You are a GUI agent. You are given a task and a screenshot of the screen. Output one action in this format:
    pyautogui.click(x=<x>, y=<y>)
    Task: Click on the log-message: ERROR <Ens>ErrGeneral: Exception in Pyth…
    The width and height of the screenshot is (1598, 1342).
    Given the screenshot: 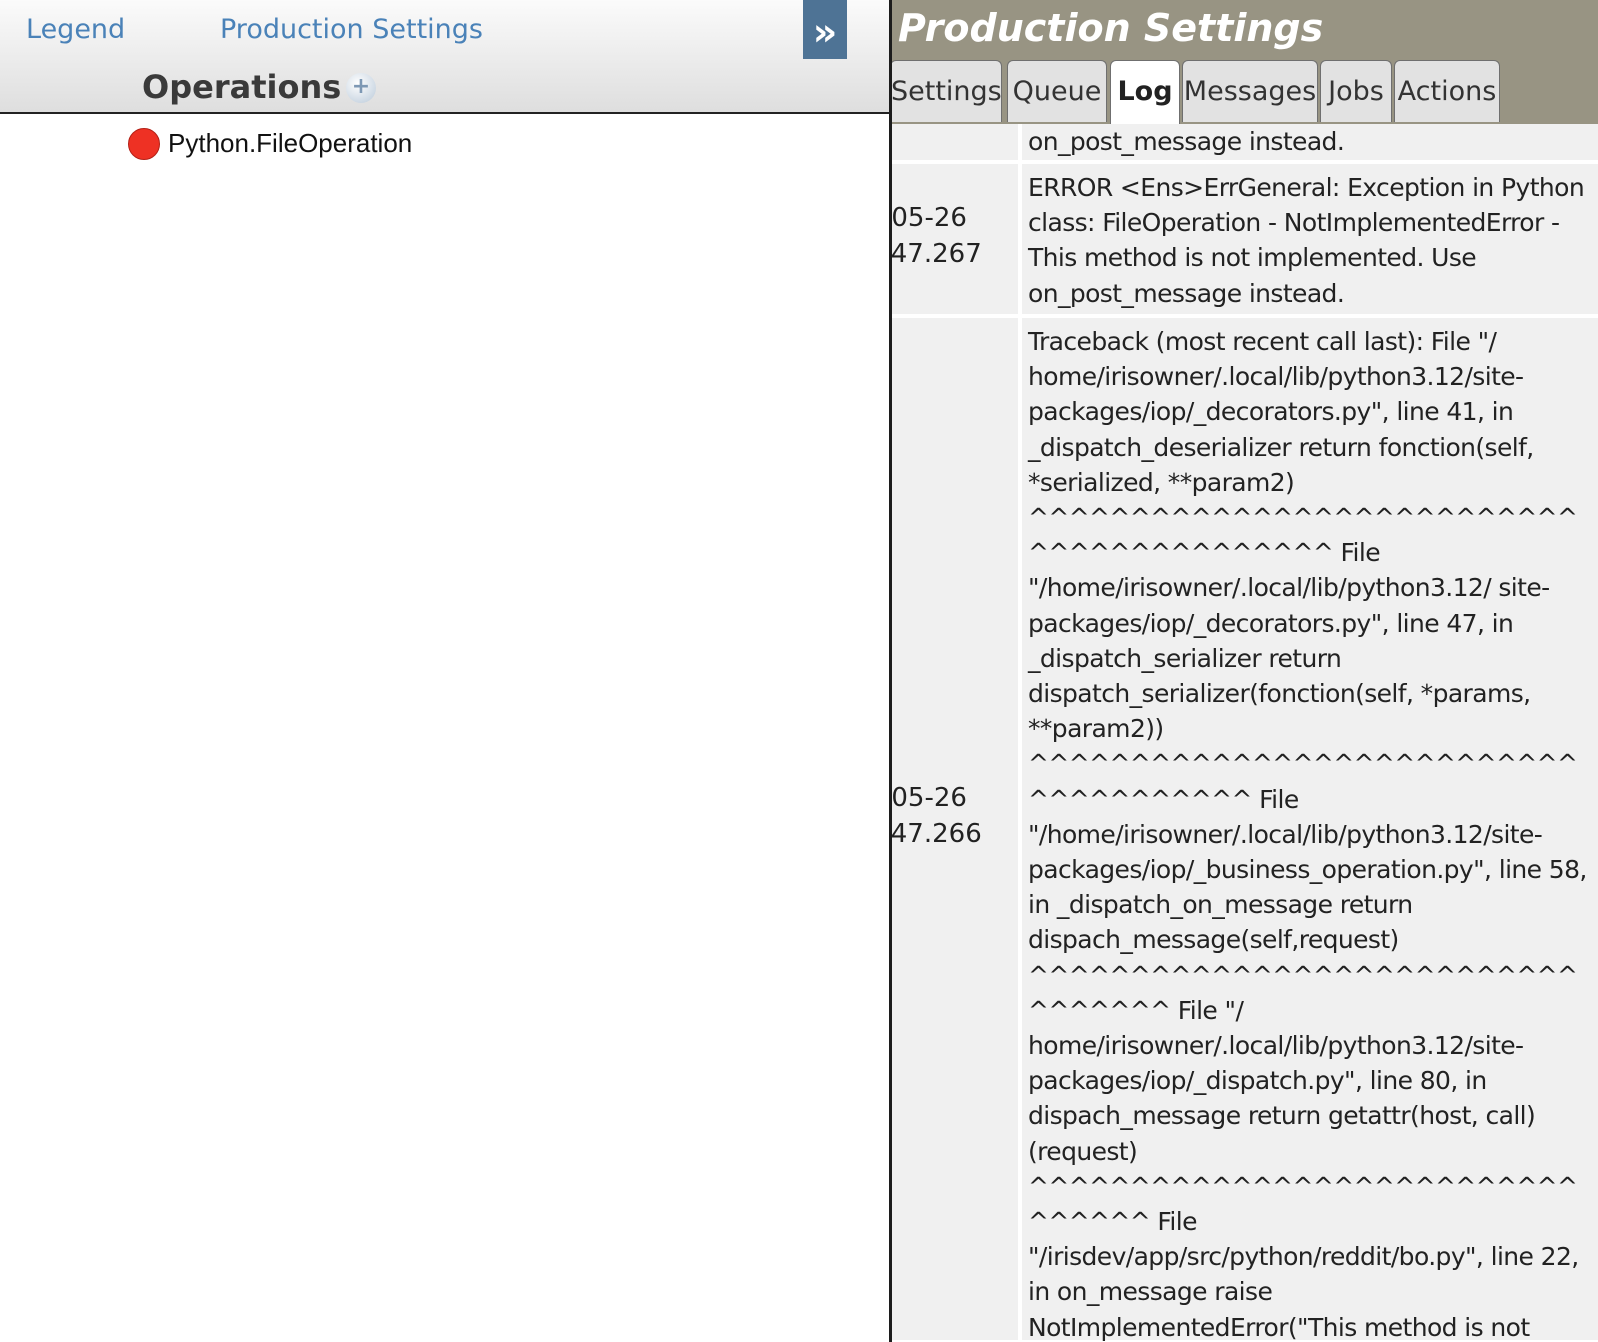 What is the action you would take?
    pyautogui.click(x=1310, y=239)
    